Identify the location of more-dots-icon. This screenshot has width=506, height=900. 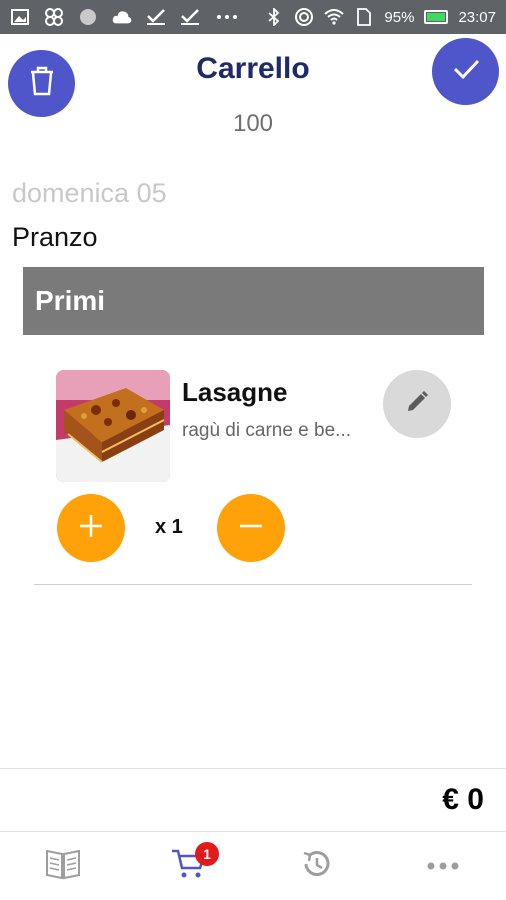
(227, 17).